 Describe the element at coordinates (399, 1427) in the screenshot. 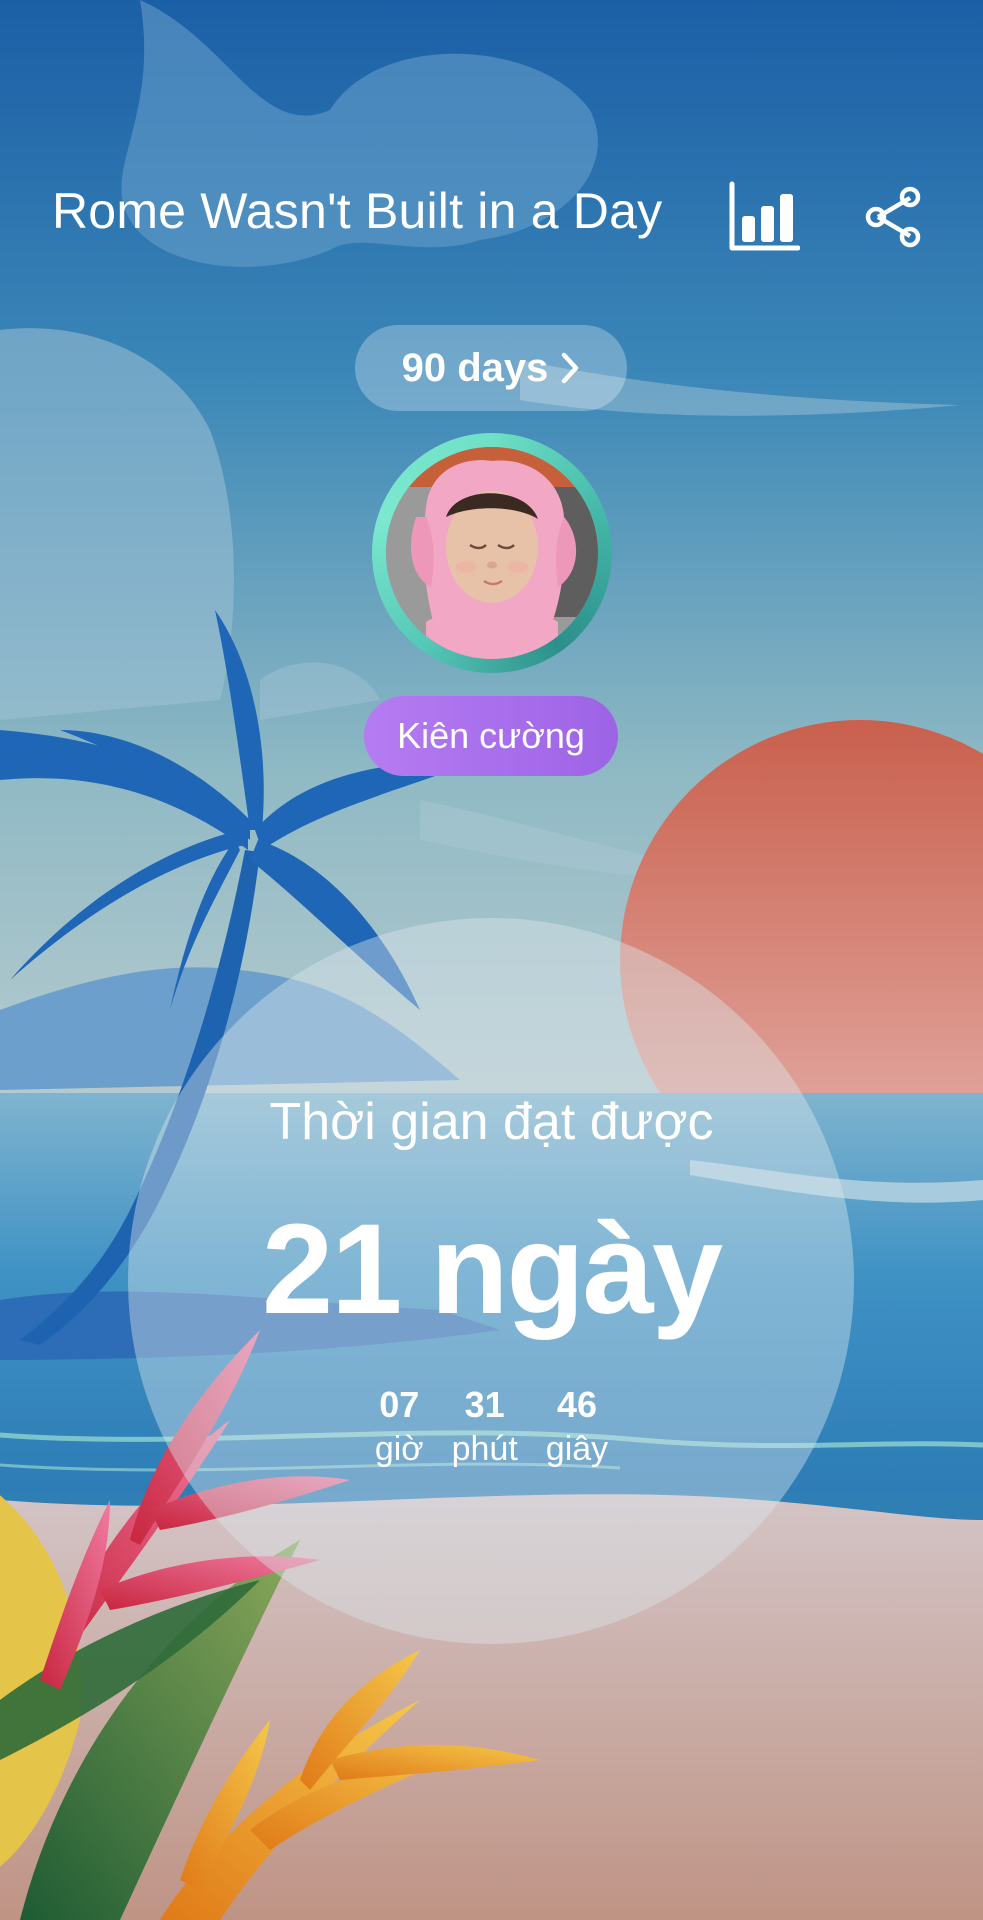

I see `timer-hours: 07 giờ` at that location.